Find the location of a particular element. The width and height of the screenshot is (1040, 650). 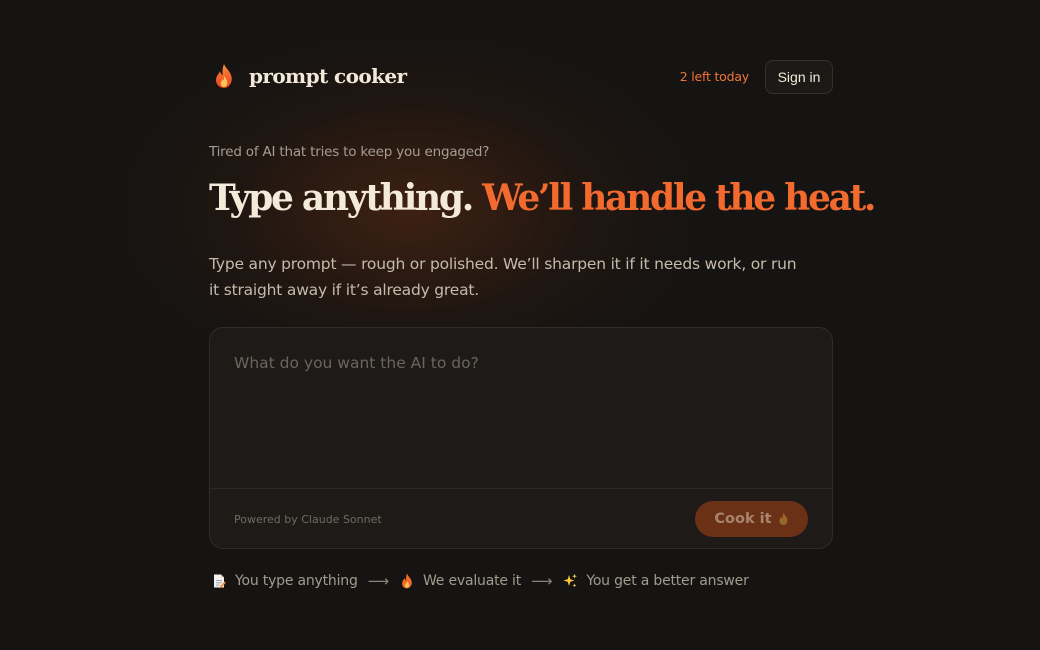

step-type: You type anything is located at coordinates (284, 581).